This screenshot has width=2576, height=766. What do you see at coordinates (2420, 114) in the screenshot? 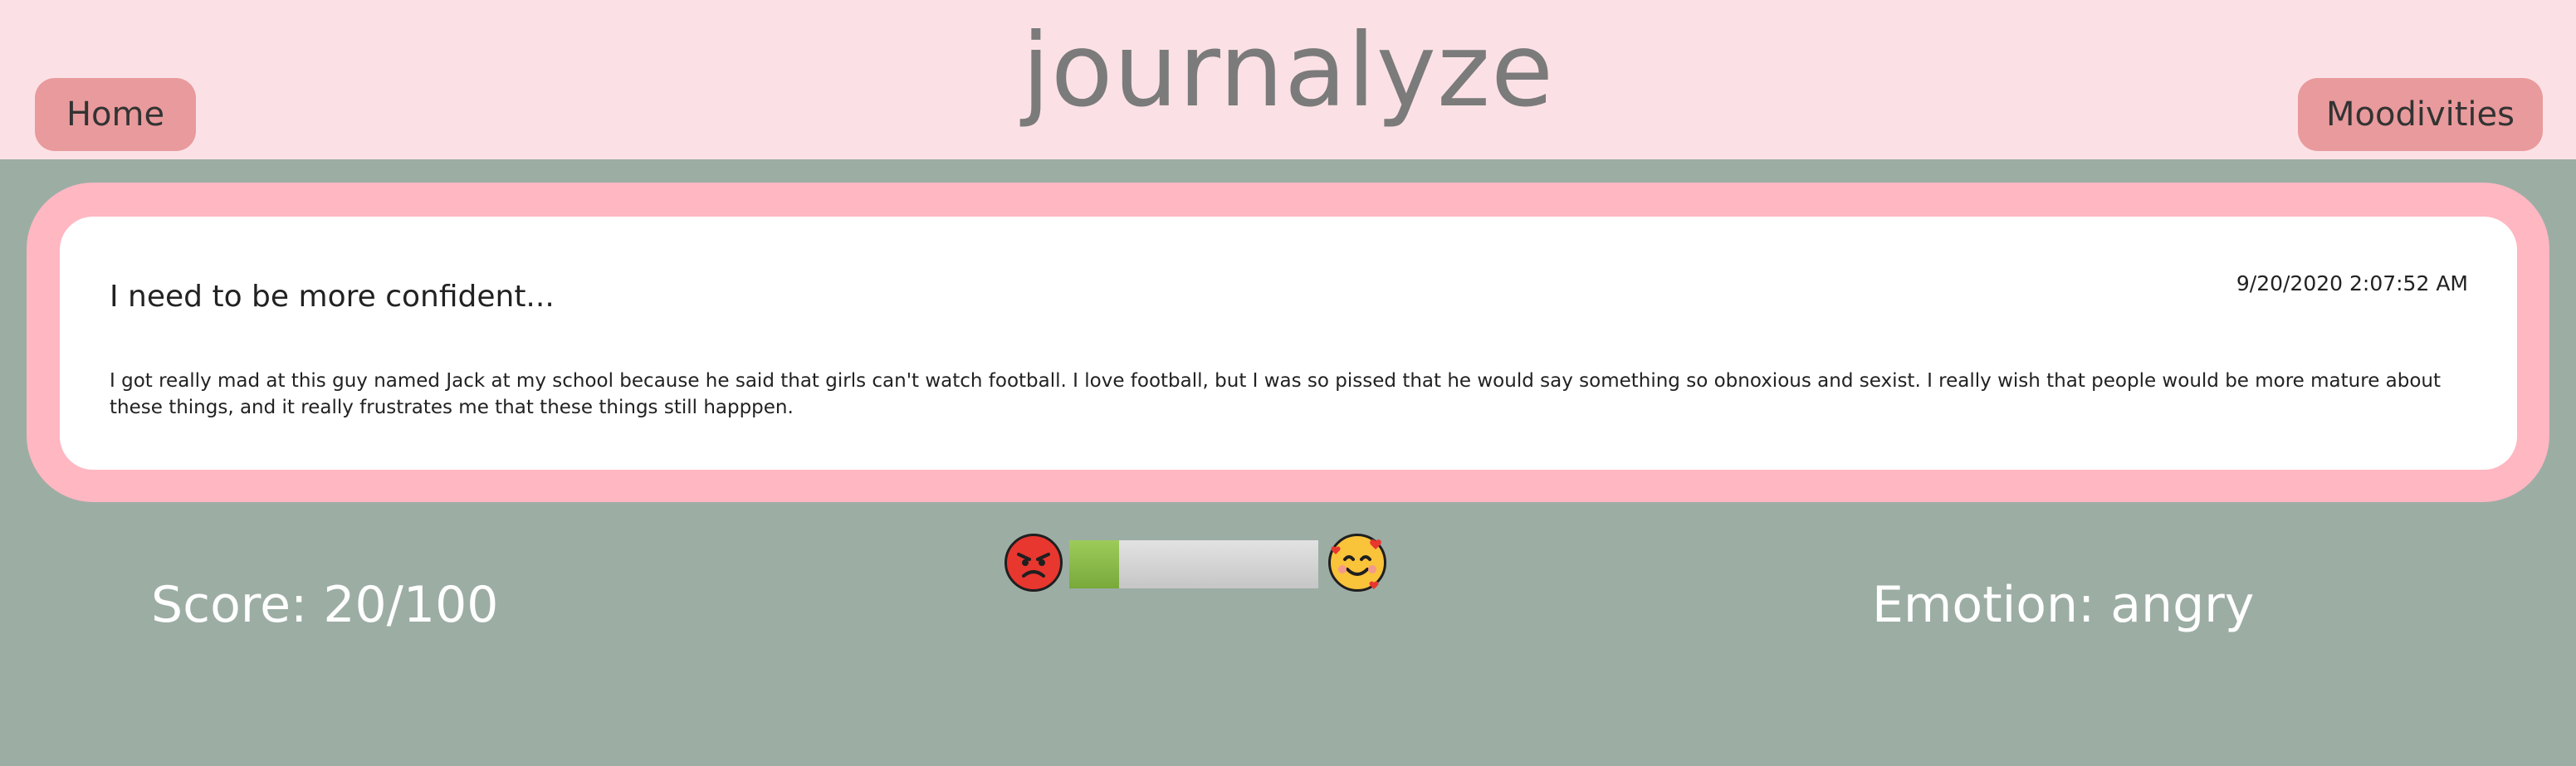
I see `moodivities-button: Moodivities` at bounding box center [2420, 114].